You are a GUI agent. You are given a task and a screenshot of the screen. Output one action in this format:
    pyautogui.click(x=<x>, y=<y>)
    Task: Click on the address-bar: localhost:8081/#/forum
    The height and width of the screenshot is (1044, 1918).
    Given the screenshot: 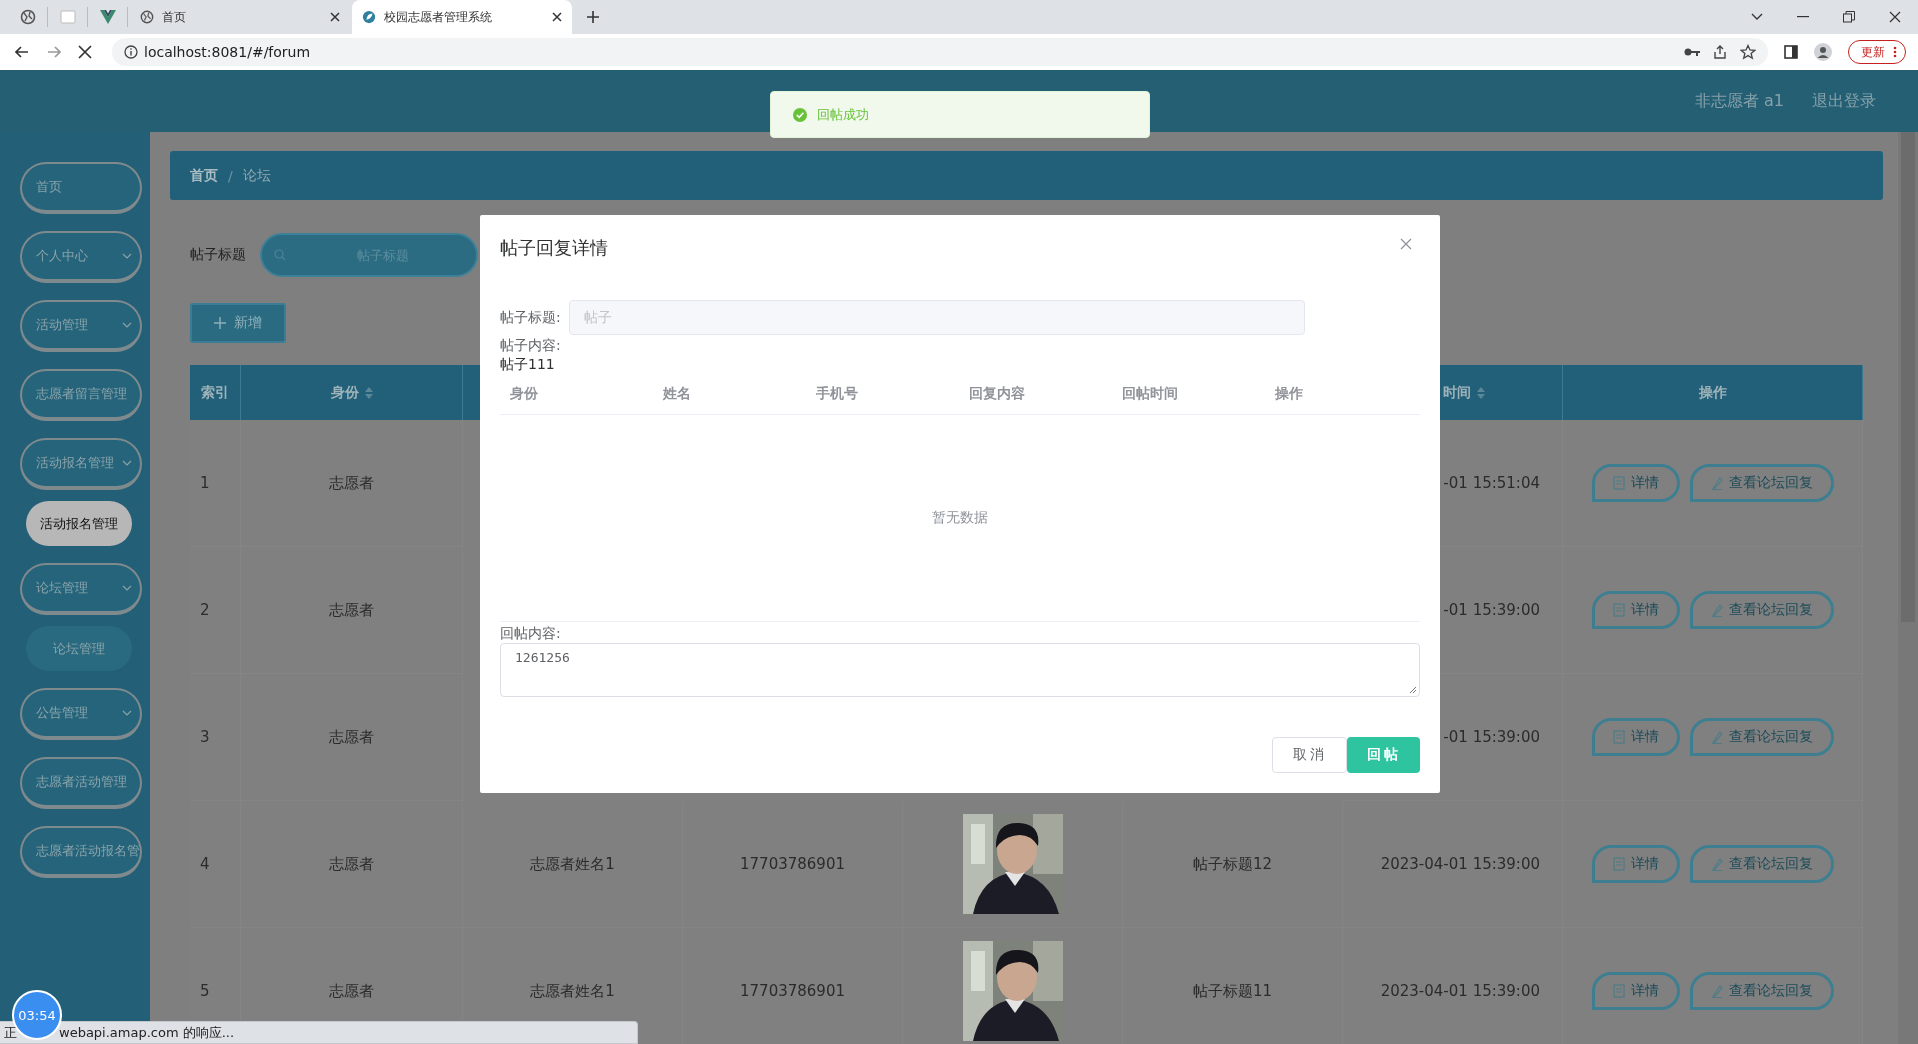 What is the action you would take?
    pyautogui.click(x=940, y=52)
    